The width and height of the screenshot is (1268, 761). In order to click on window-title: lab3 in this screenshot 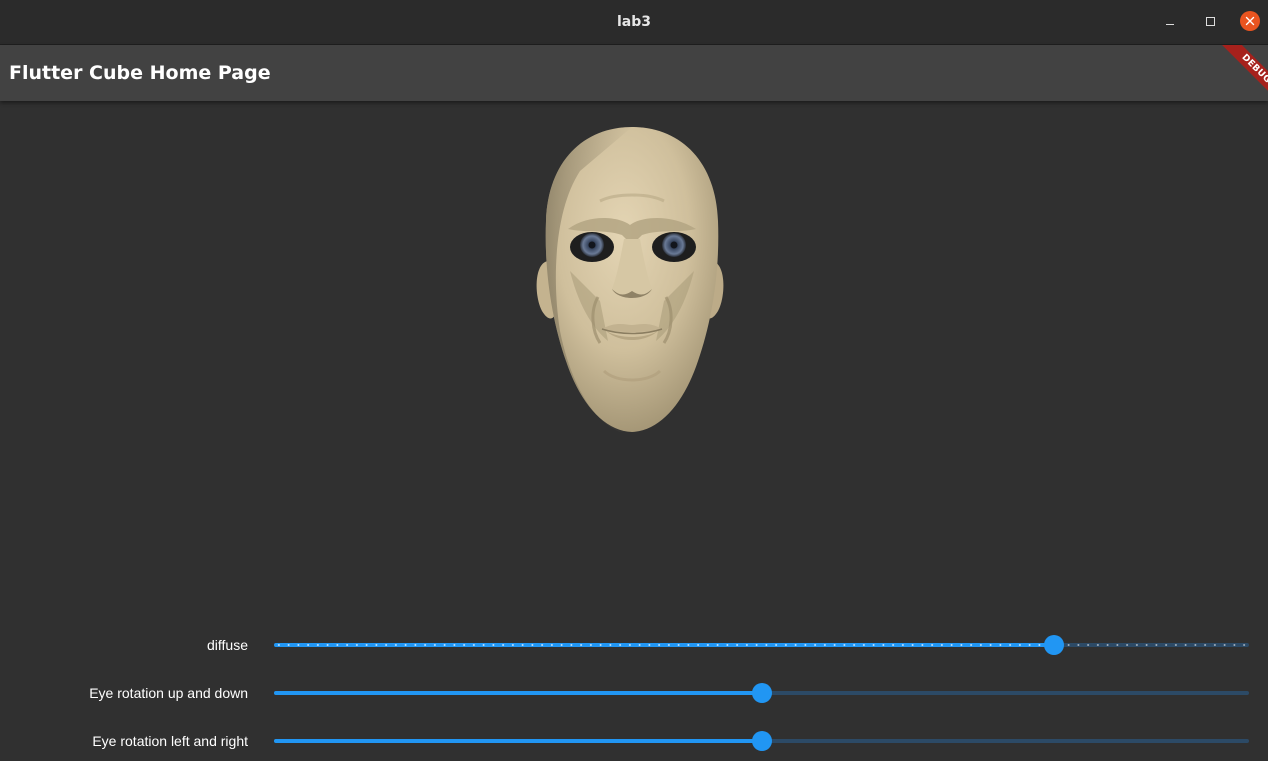, I will do `click(633, 22)`.